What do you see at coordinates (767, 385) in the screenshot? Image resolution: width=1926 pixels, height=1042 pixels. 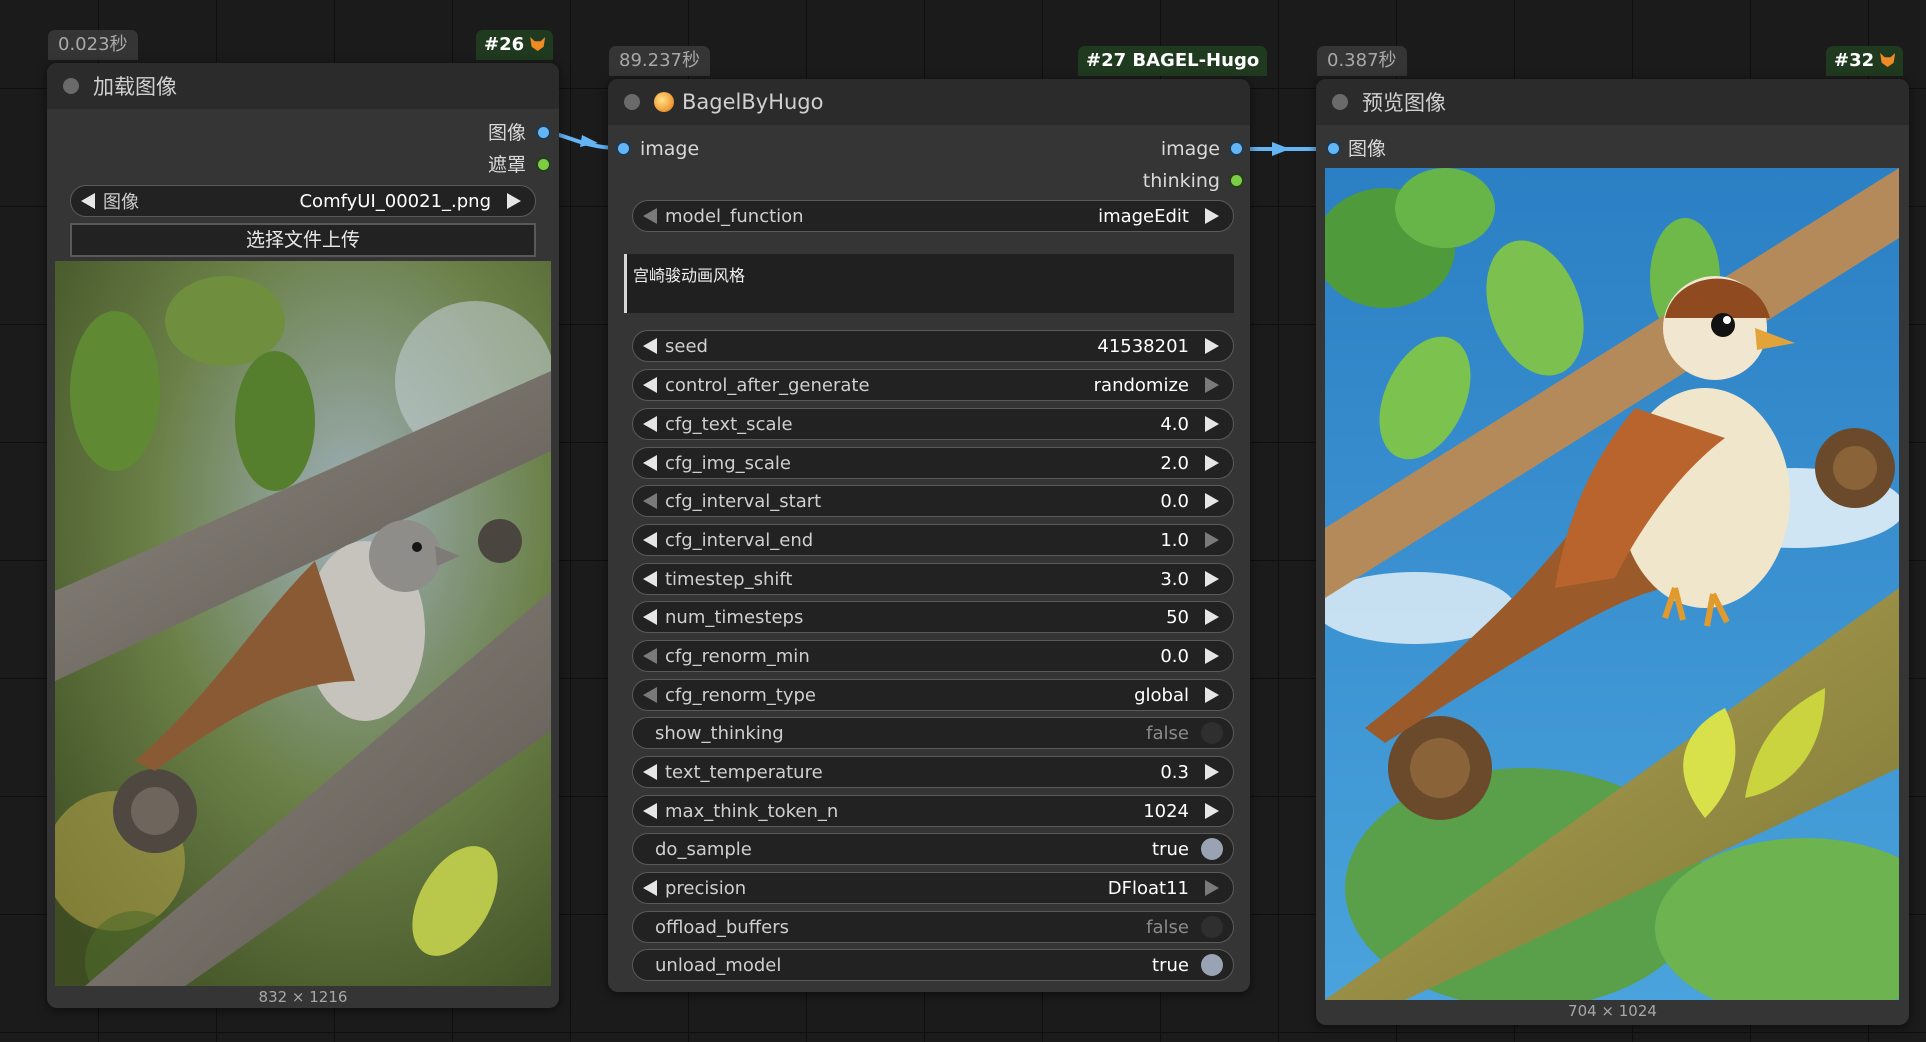 I see `widget-label: control_after_generate` at bounding box center [767, 385].